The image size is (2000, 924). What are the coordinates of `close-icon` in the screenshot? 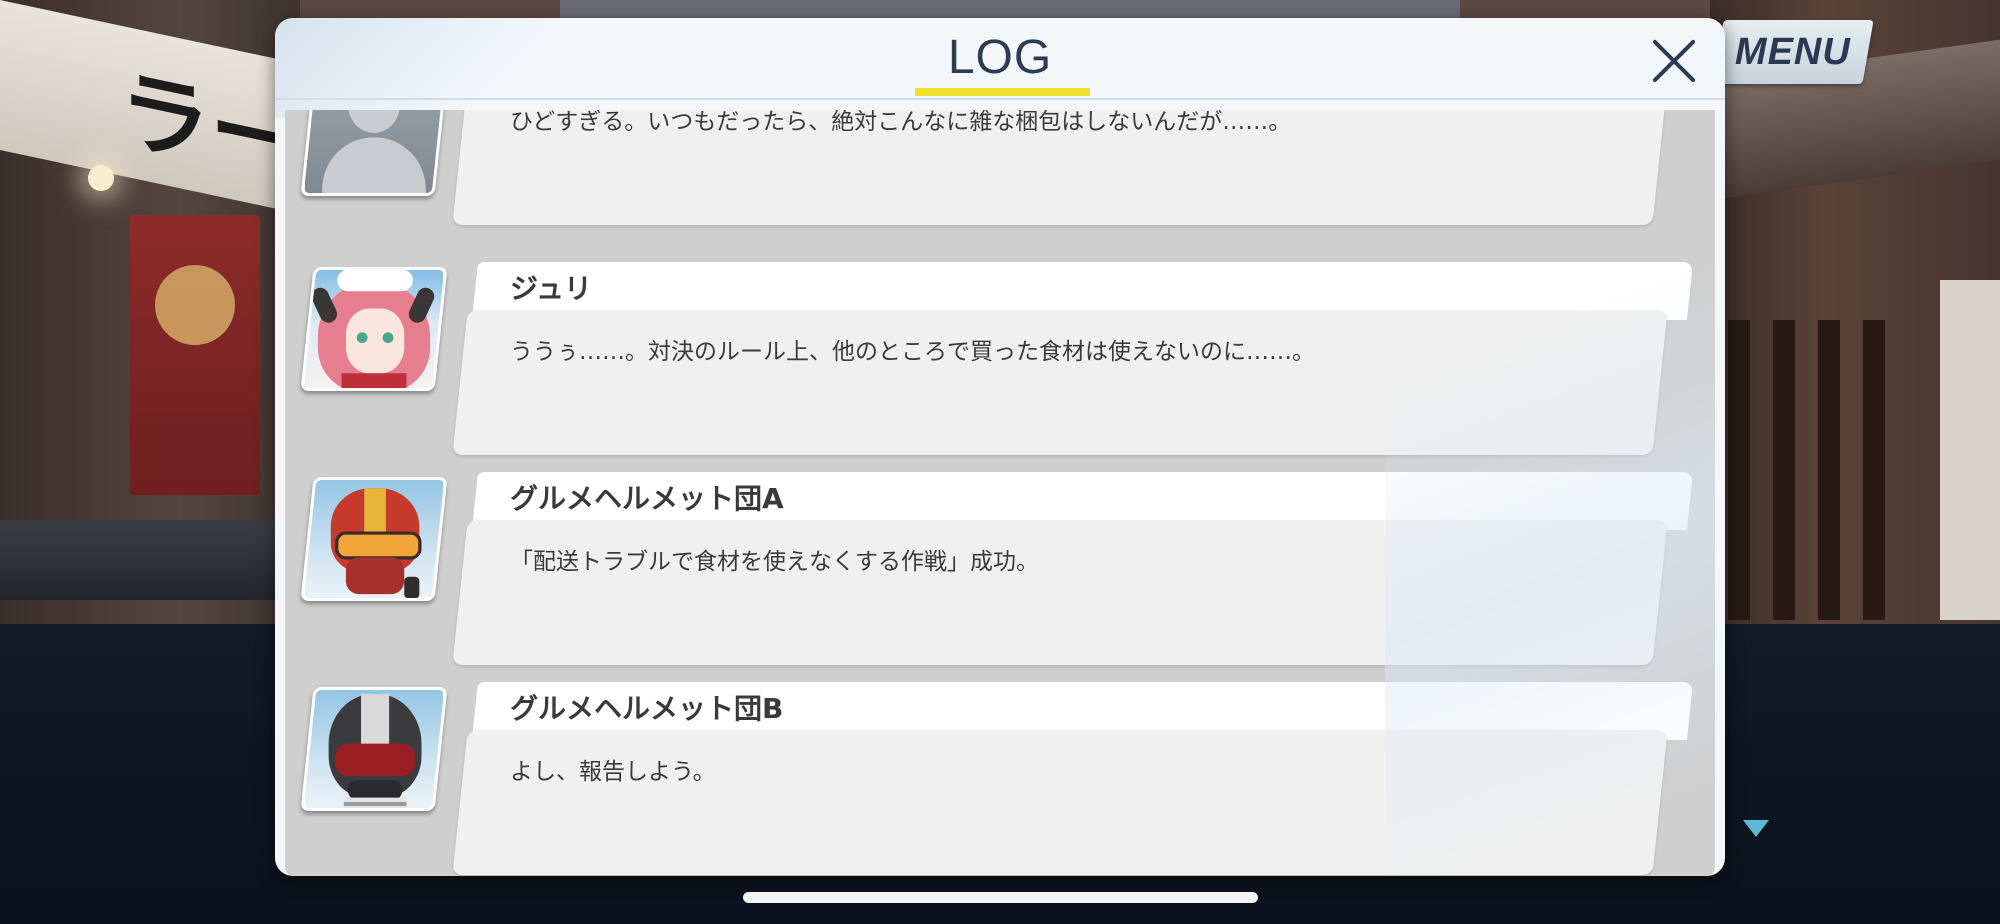 It's located at (1674, 61).